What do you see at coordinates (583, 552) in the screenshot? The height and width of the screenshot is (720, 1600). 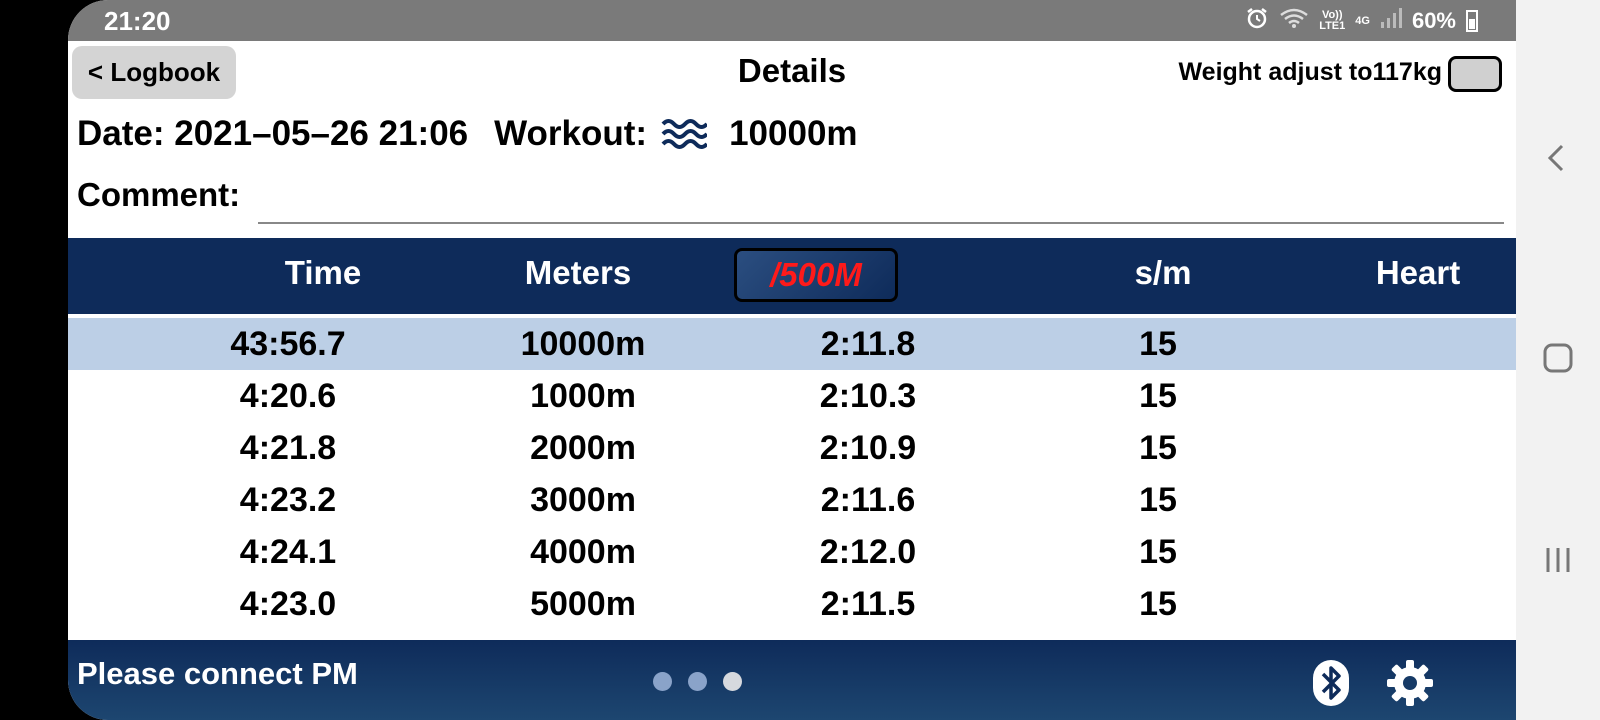 I see `cell-meters: 4000m` at bounding box center [583, 552].